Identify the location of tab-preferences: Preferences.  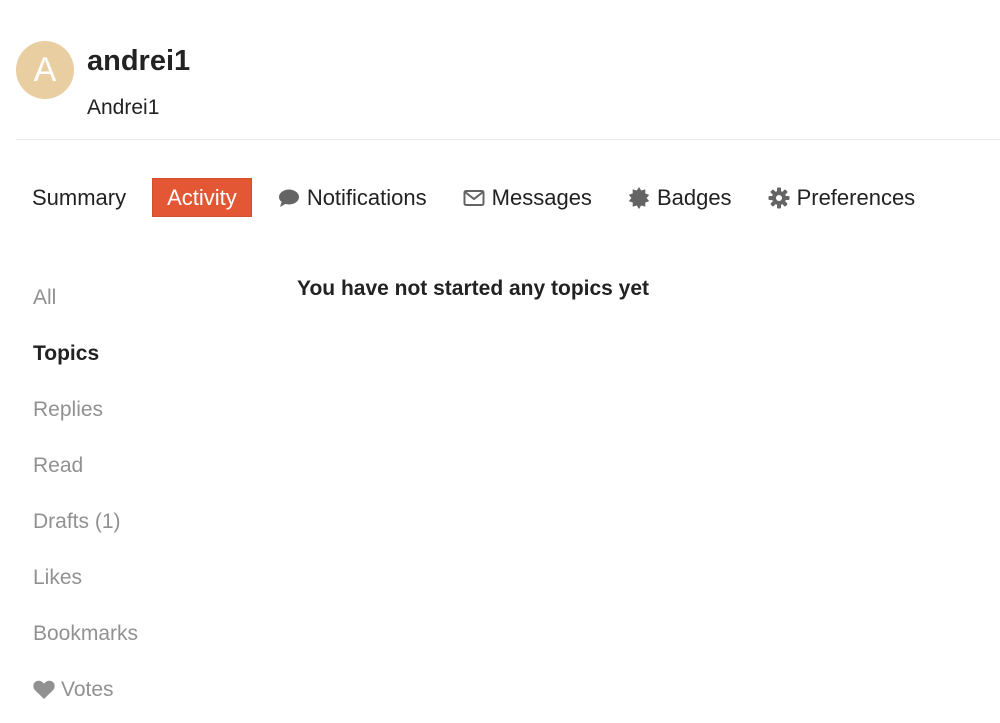
(842, 197).